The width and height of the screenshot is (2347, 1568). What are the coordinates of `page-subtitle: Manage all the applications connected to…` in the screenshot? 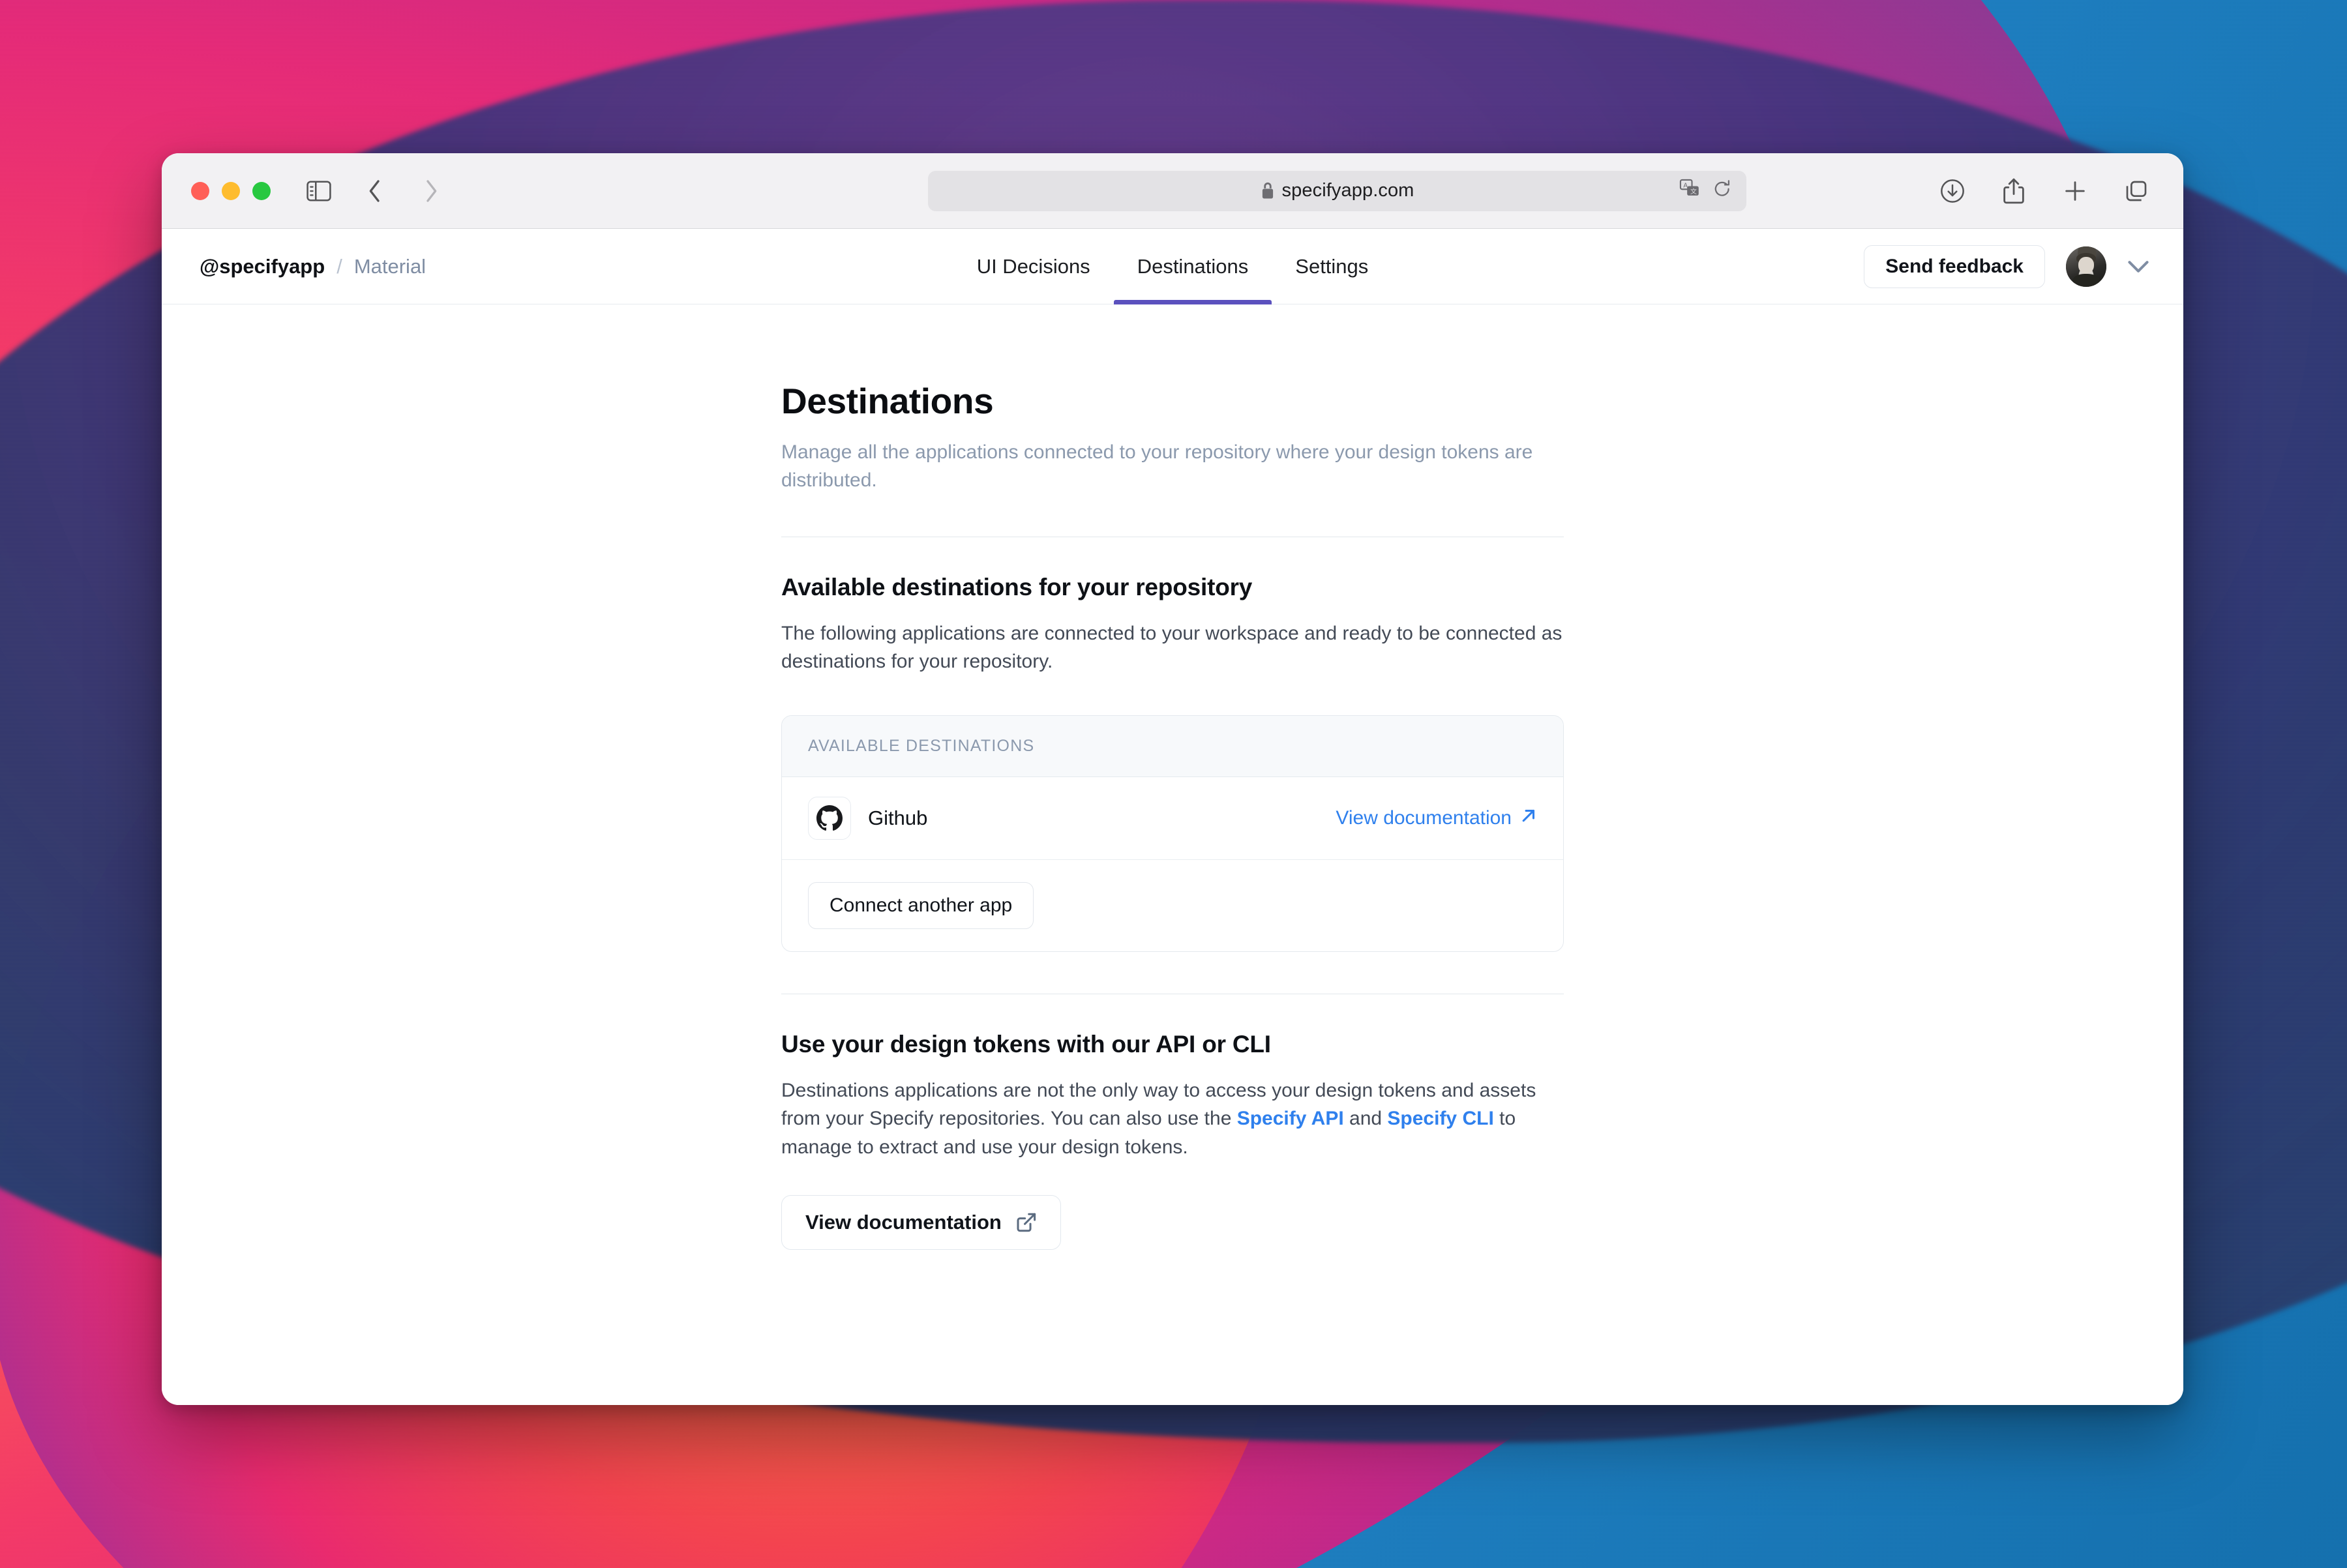 It's located at (1157, 466).